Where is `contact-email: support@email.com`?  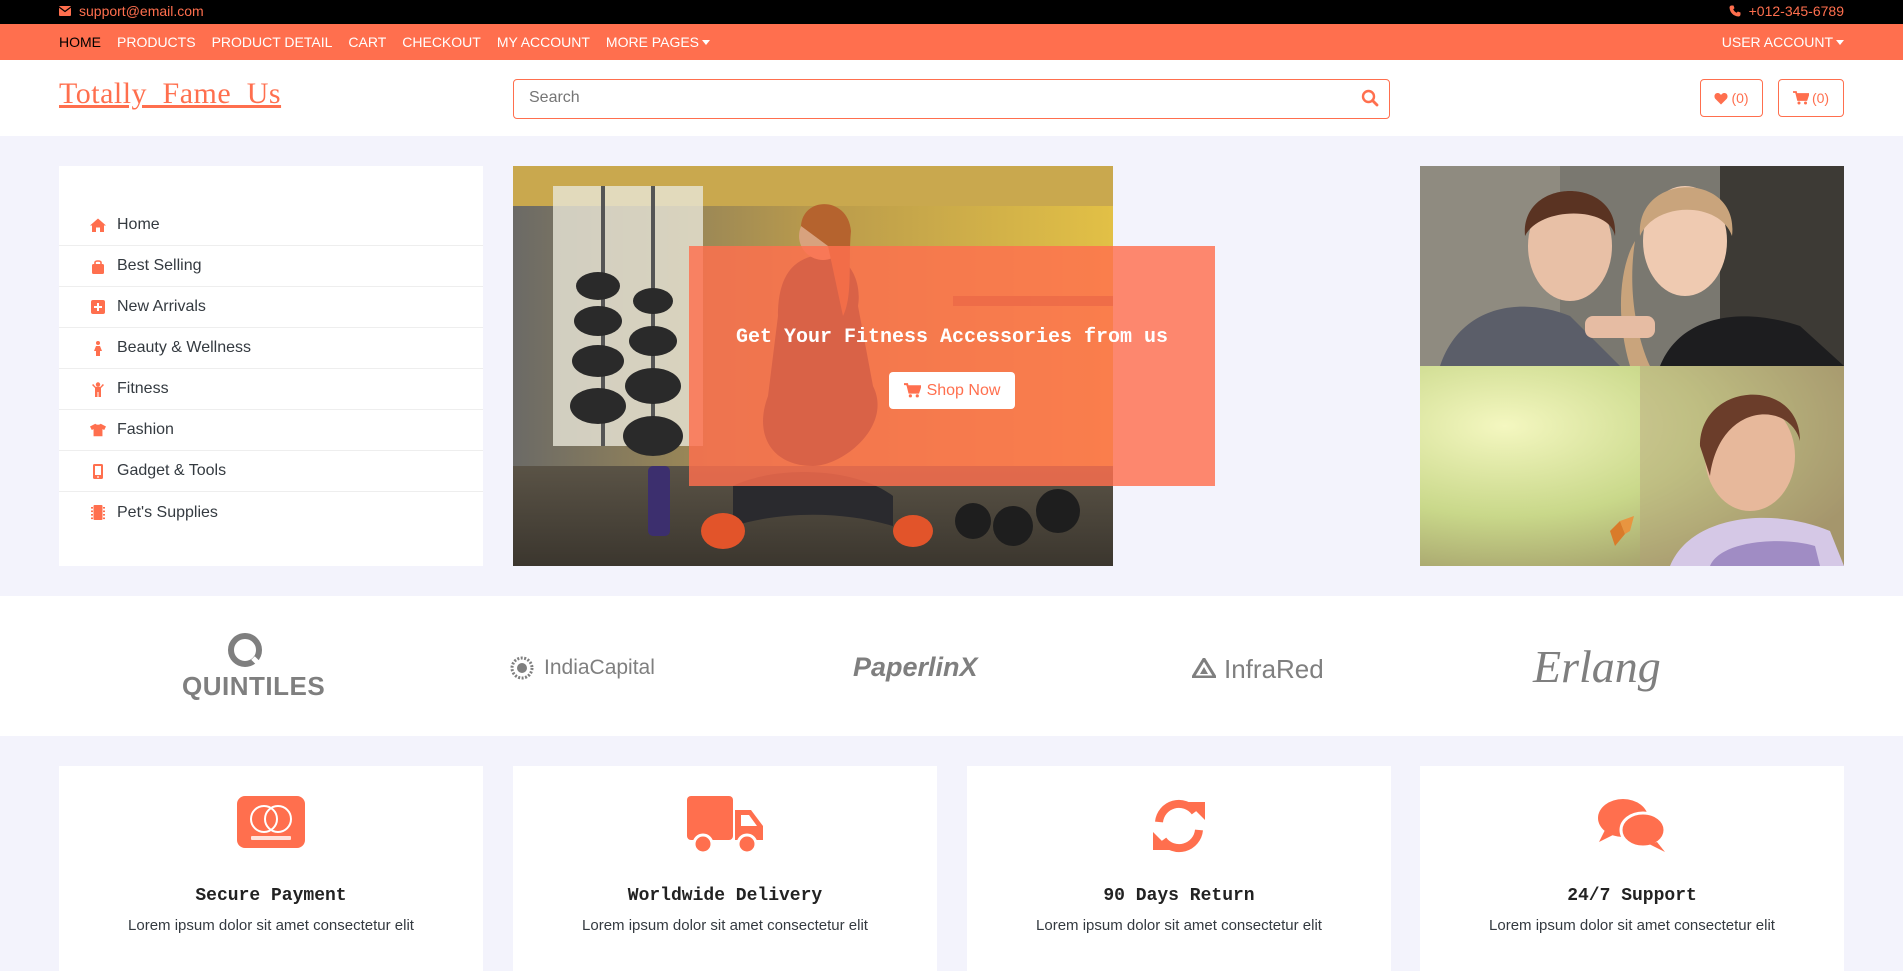
contact-email: support@email.com is located at coordinates (131, 11).